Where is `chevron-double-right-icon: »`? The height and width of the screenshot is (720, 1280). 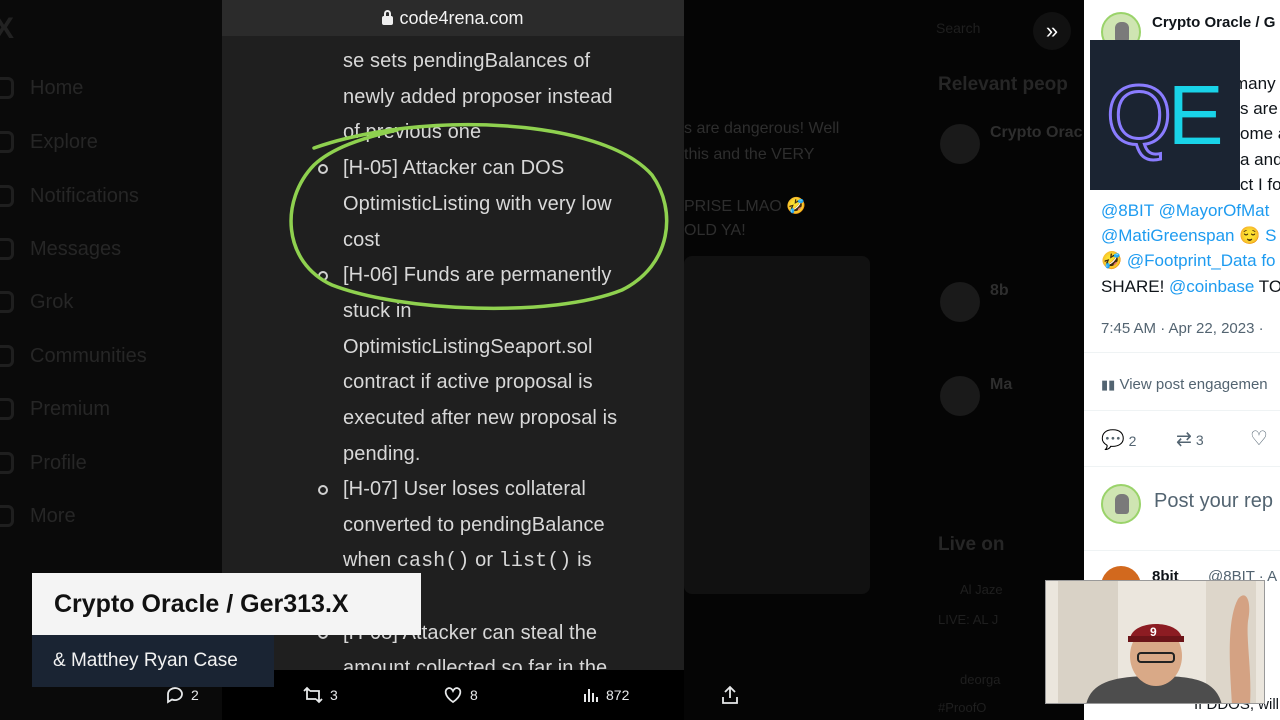 chevron-double-right-icon: » is located at coordinates (1052, 31).